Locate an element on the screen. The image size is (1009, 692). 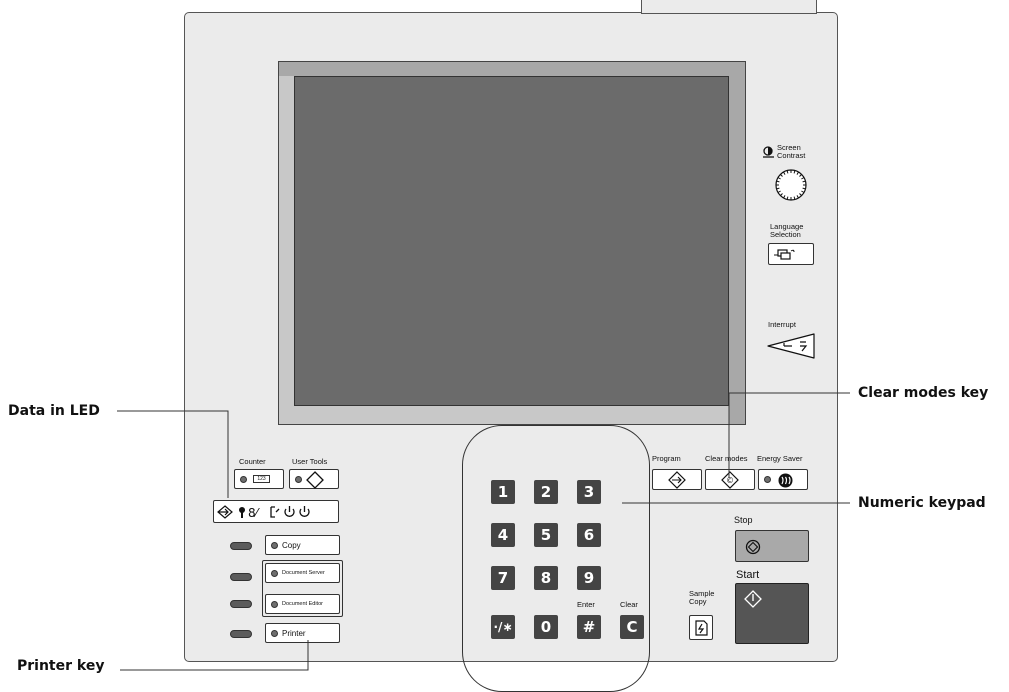
printer-key-callout: Printer key is located at coordinates (61, 666).